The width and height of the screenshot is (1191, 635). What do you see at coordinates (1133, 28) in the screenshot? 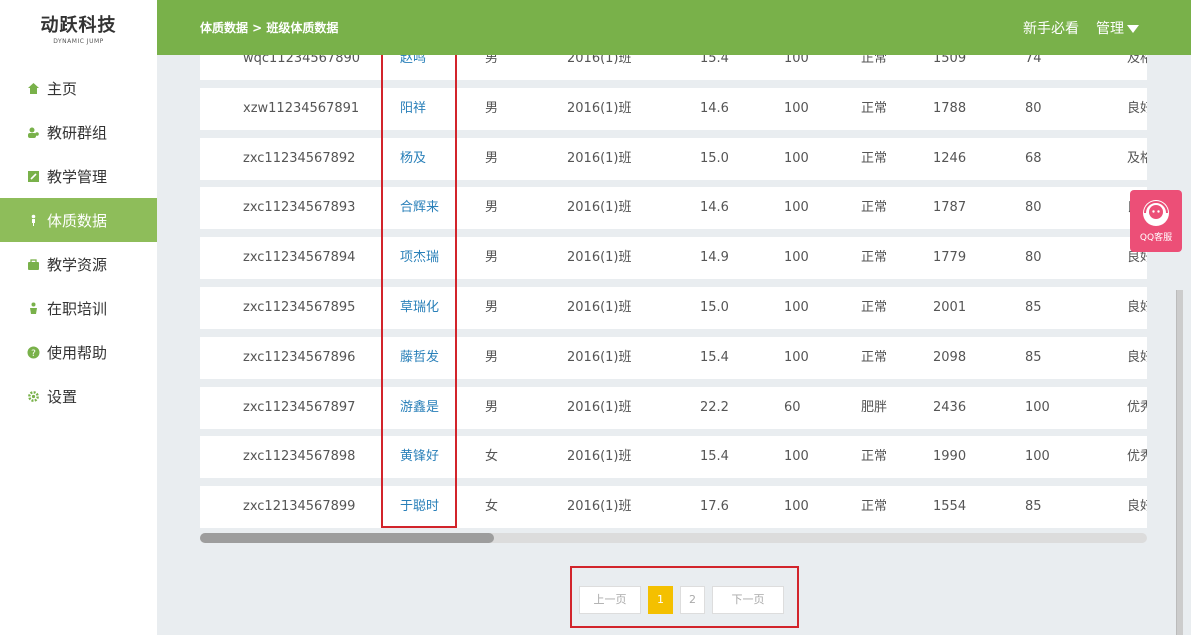
I see `caret-down-icon` at bounding box center [1133, 28].